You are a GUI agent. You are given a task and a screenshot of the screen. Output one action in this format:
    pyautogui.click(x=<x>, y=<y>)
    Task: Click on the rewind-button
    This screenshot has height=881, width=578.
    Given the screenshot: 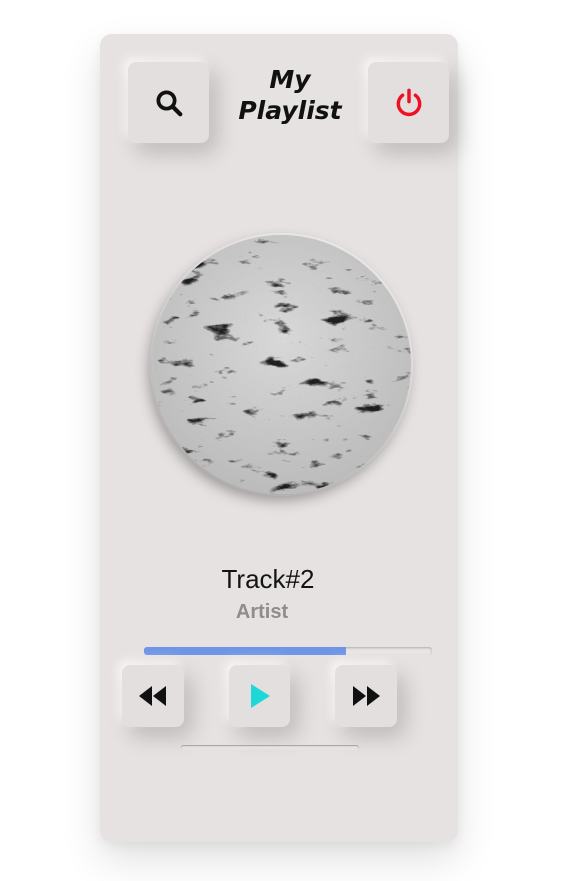 What is the action you would take?
    pyautogui.click(x=153, y=696)
    